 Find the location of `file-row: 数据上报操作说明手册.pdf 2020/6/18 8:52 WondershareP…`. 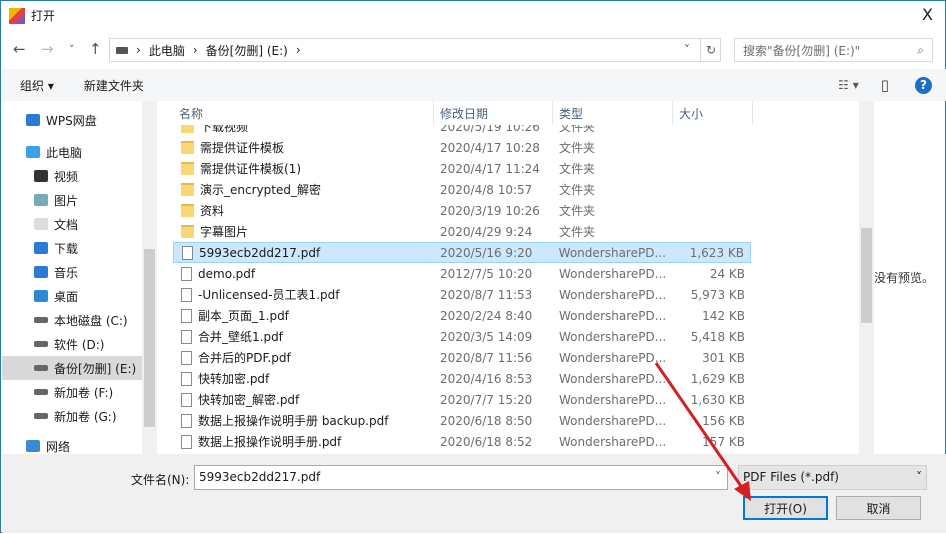

file-row: 数据上报操作说明手册.pdf 2020/6/18 8:52 WondershareP… is located at coordinates (462, 441).